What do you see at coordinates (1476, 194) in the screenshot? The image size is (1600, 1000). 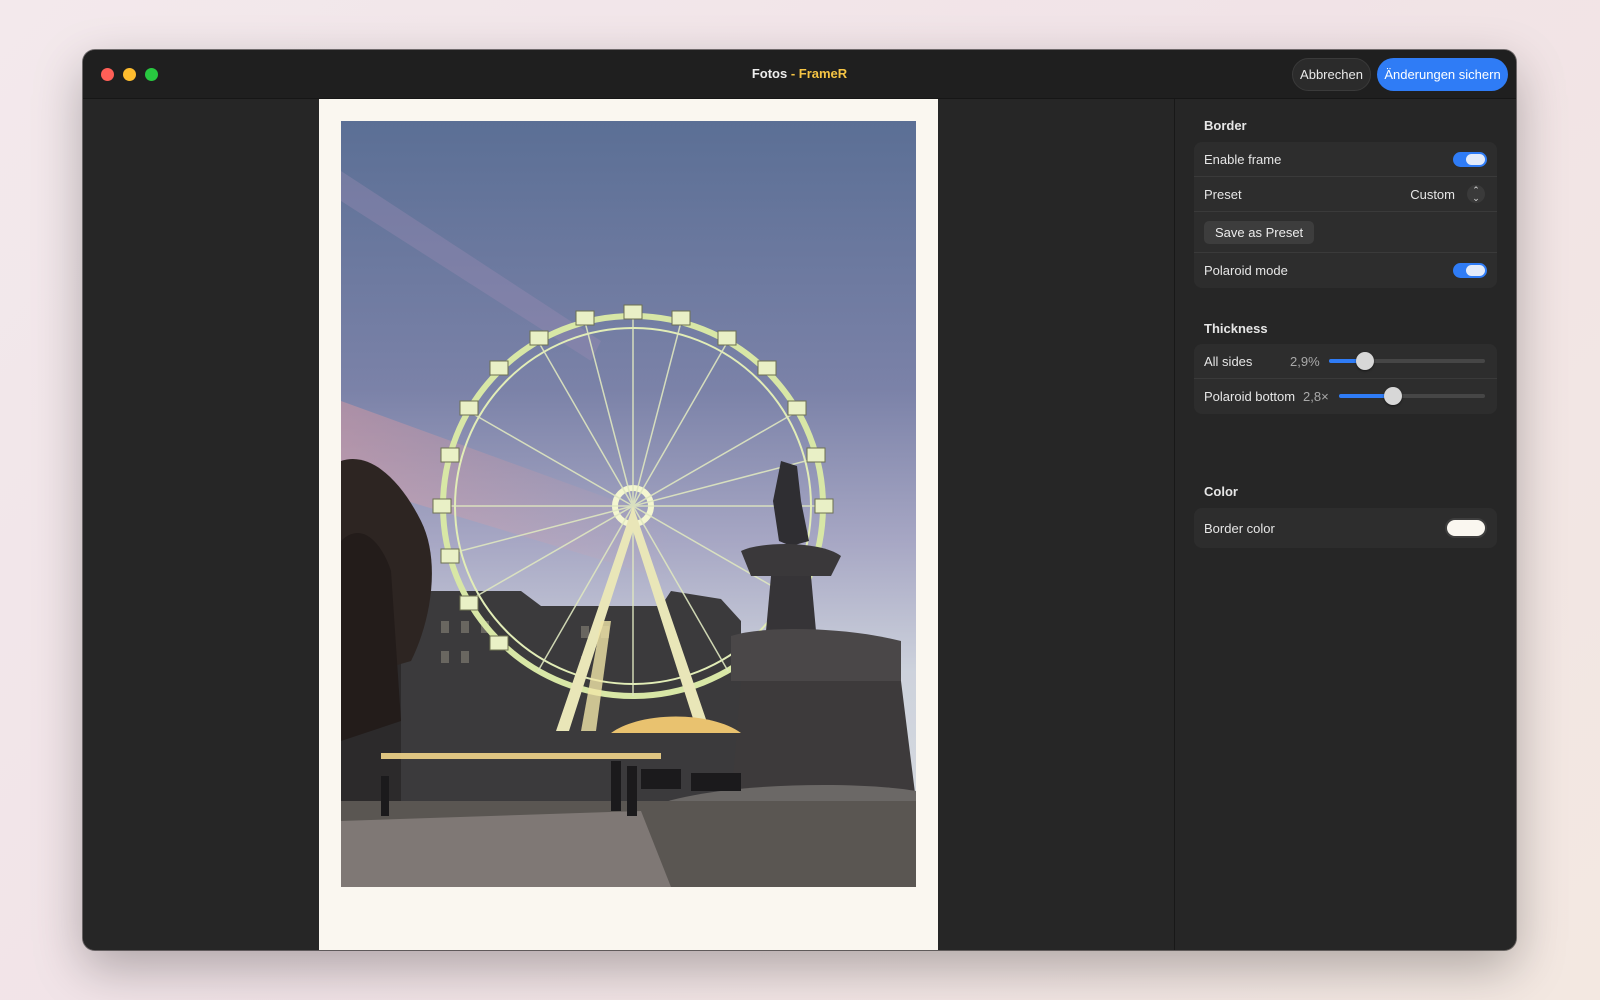 I see `preset-stepper-icon: ⌃ ⌄` at bounding box center [1476, 194].